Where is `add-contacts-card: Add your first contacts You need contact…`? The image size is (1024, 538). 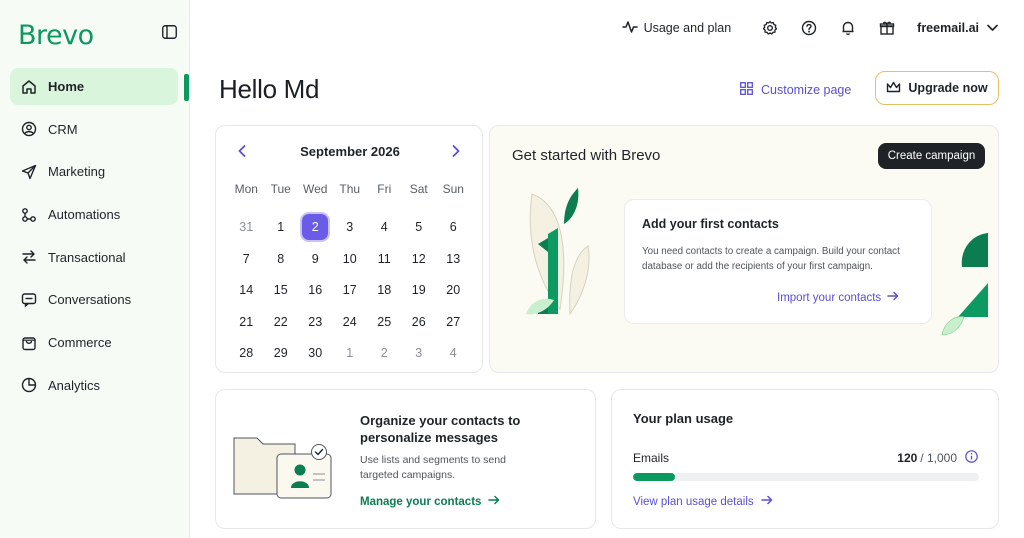 add-contacts-card: Add your first contacts You need contact… is located at coordinates (778, 261).